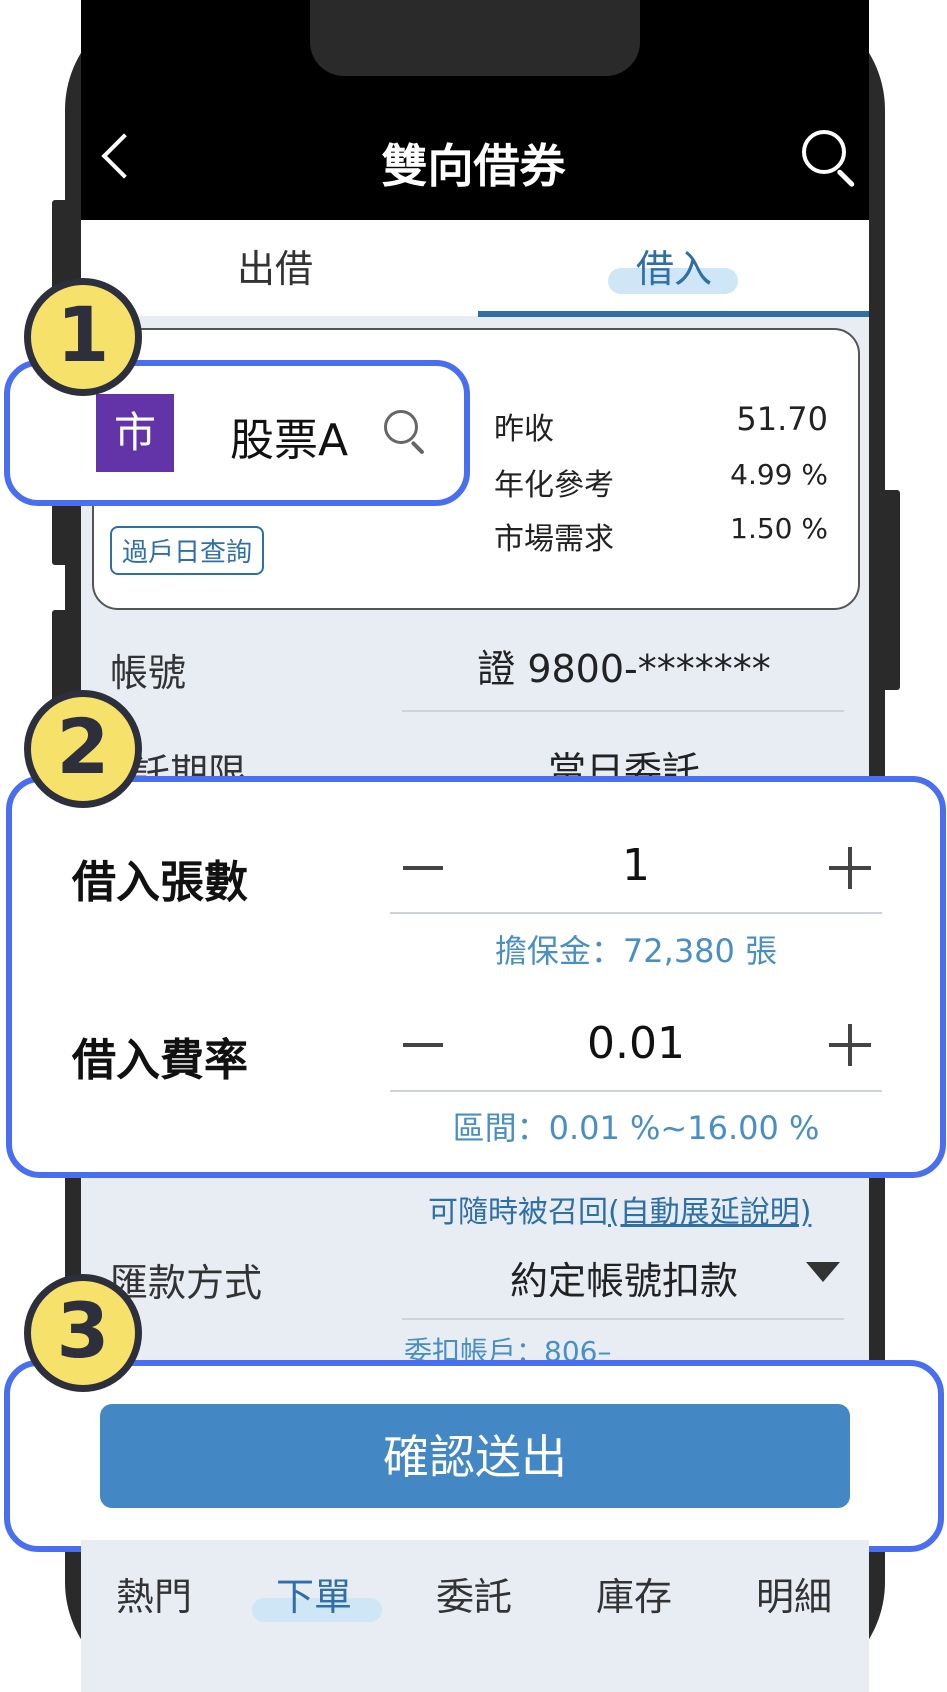 Image resolution: width=947 pixels, height=1692 pixels. I want to click on borrow-quantity-label: 借入張數, so click(160, 882).